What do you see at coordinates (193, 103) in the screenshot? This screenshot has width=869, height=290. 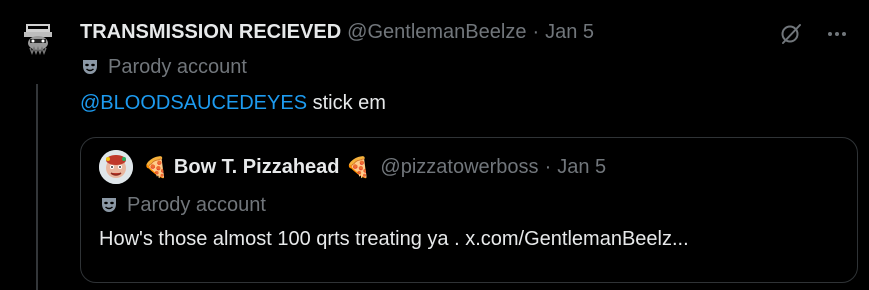 I see `mention-link: @BLOODSAUCEDEYES` at bounding box center [193, 103].